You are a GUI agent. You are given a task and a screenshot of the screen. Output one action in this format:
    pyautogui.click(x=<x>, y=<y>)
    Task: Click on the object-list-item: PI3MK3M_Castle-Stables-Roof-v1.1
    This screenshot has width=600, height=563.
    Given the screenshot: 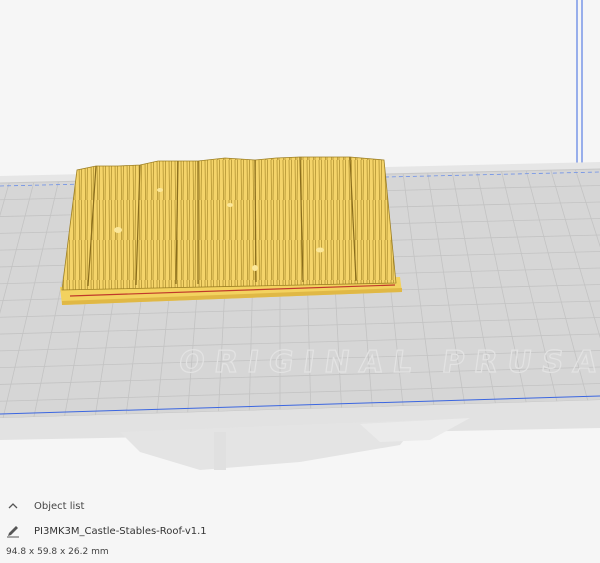 What is the action you would take?
    pyautogui.click(x=106, y=531)
    